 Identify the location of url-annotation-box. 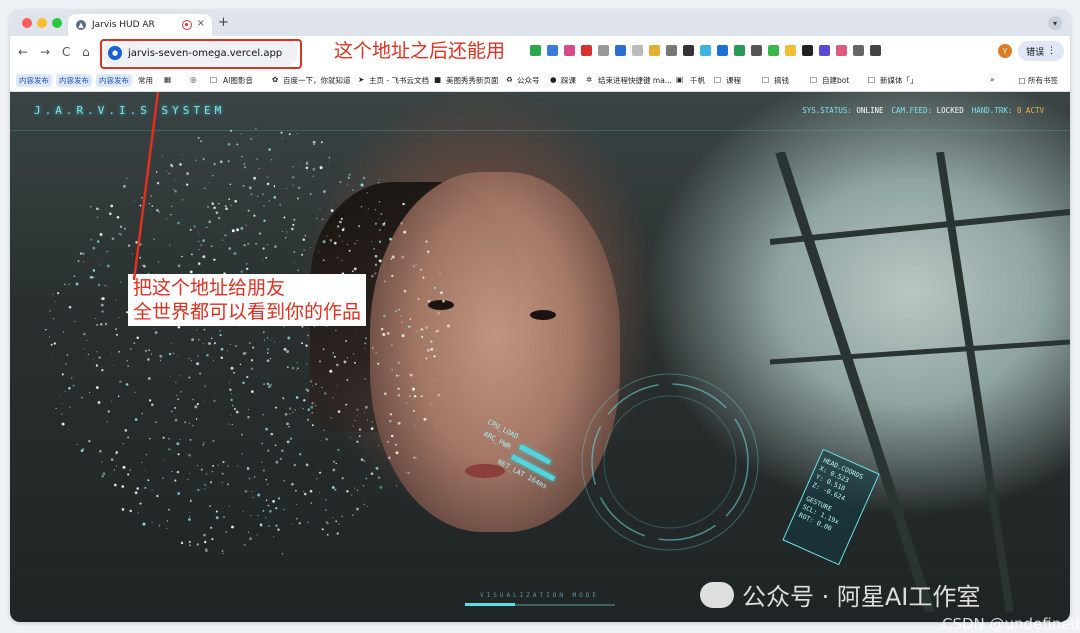
(201, 54).